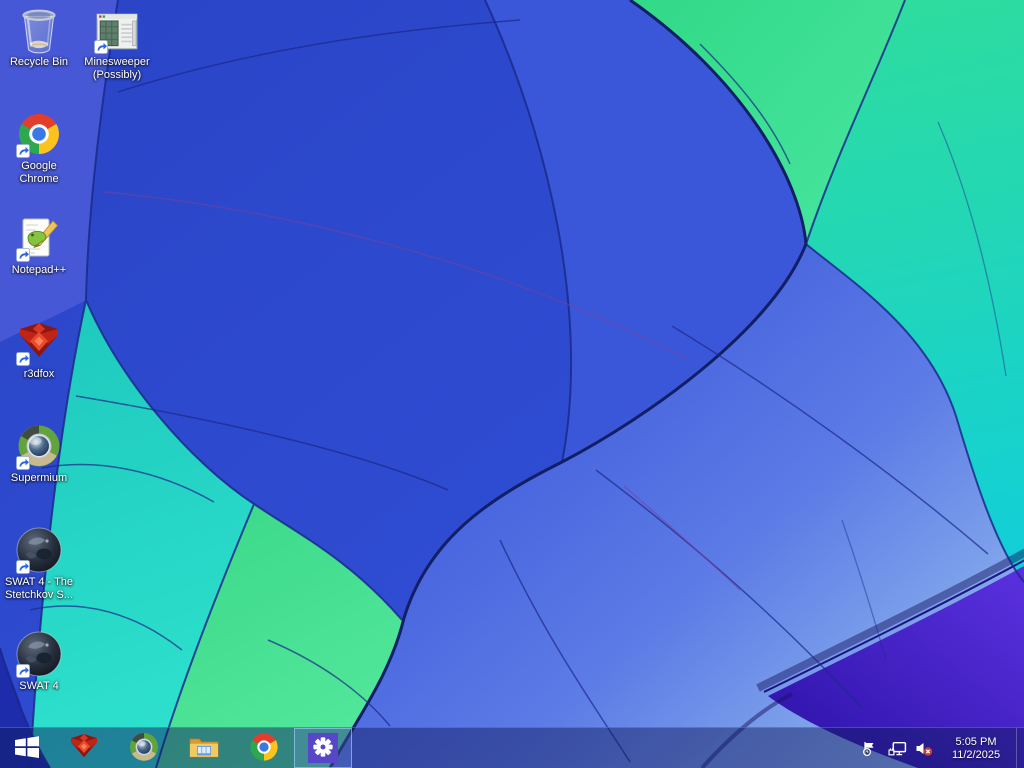 The image size is (1024, 768). Describe the element at coordinates (117, 68) in the screenshot. I see `desktop-icon-label: Minesweeper (Possibly)` at that location.